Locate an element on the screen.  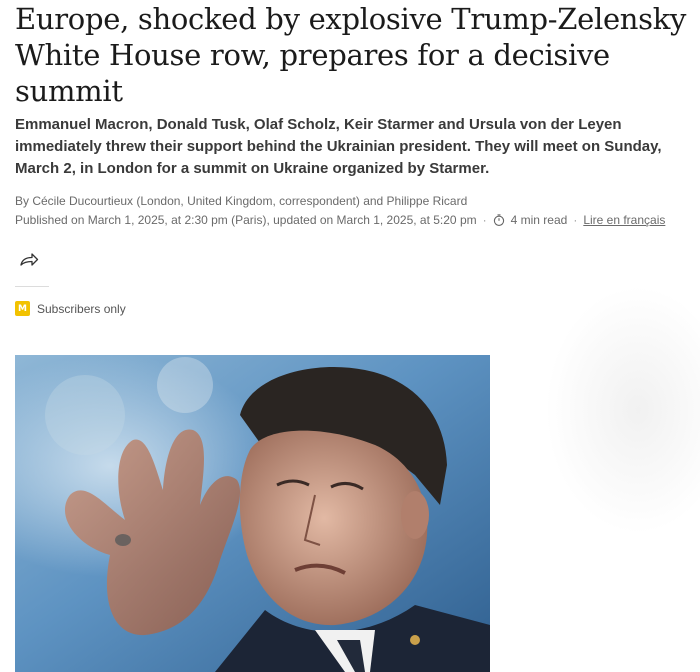
share-button is located at coordinates (29, 260).